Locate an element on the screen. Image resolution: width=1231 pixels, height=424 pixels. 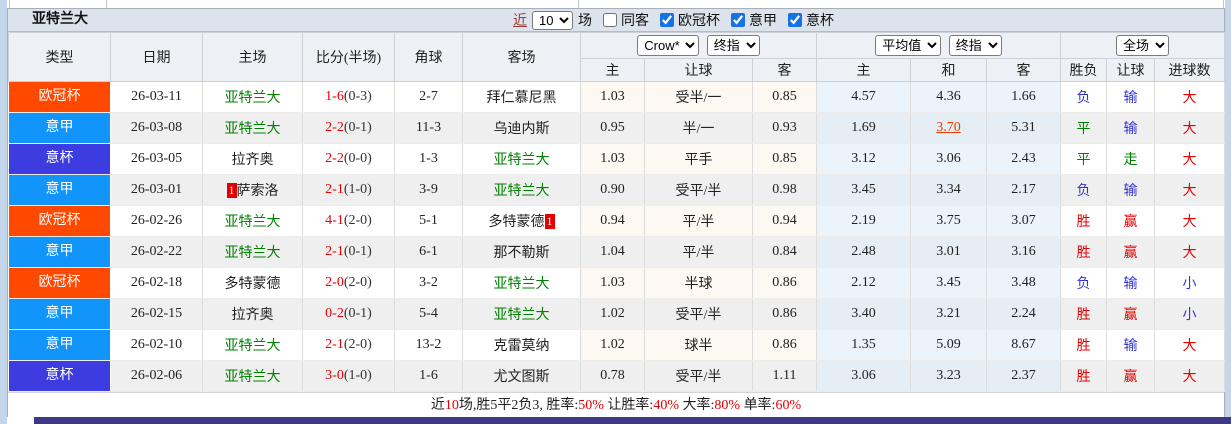
result-group-header: 全场 is located at coordinates (1143, 45).